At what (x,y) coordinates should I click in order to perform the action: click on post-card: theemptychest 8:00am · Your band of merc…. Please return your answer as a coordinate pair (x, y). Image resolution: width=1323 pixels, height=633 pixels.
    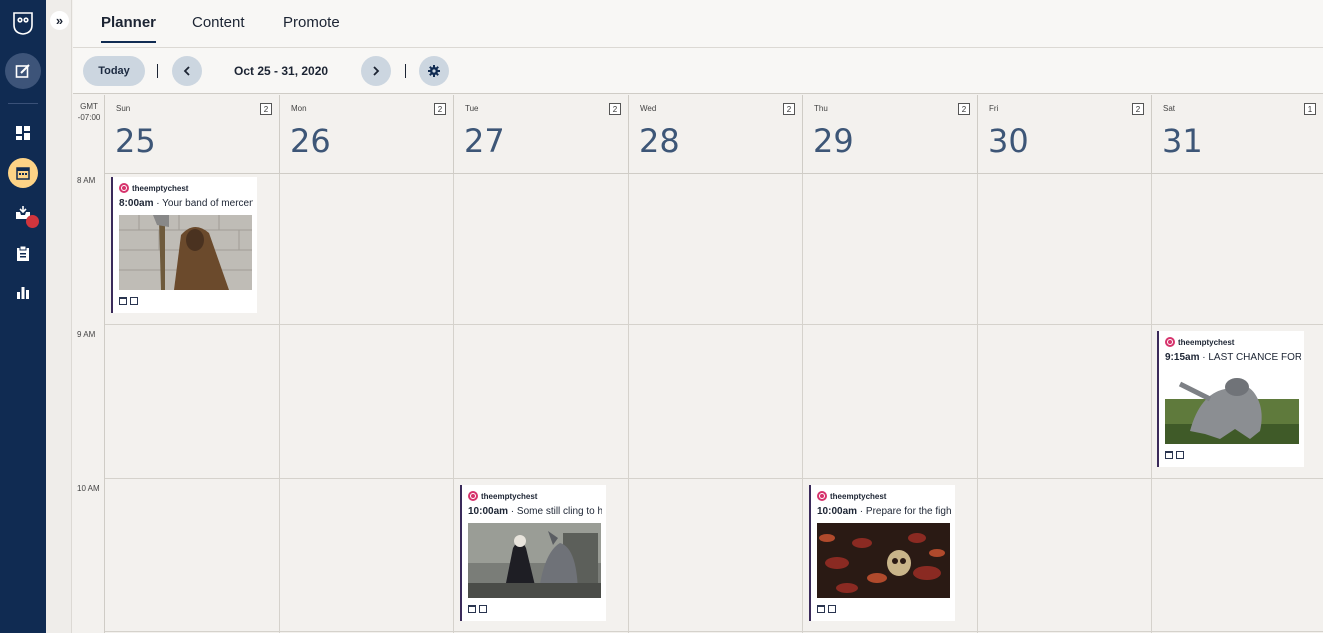
    Looking at the image, I should click on (184, 245).